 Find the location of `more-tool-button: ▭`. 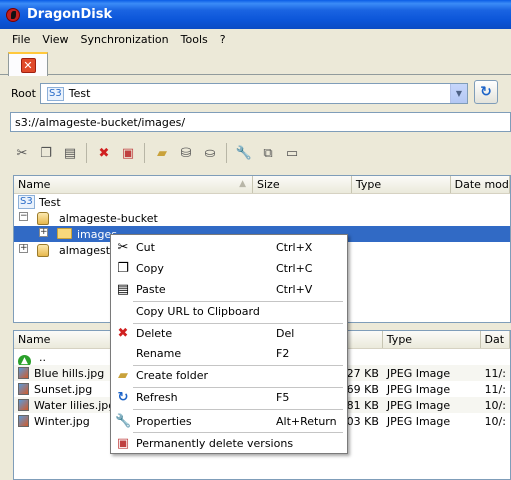

more-tool-button: ▭ is located at coordinates (292, 153).